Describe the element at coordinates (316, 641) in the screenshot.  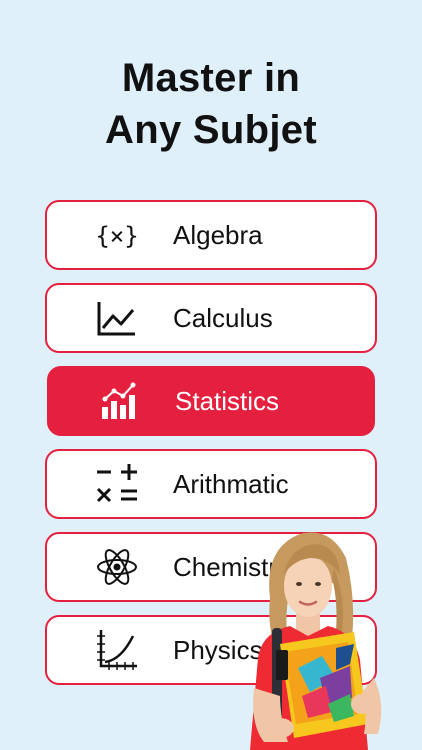
I see `student-illustration` at that location.